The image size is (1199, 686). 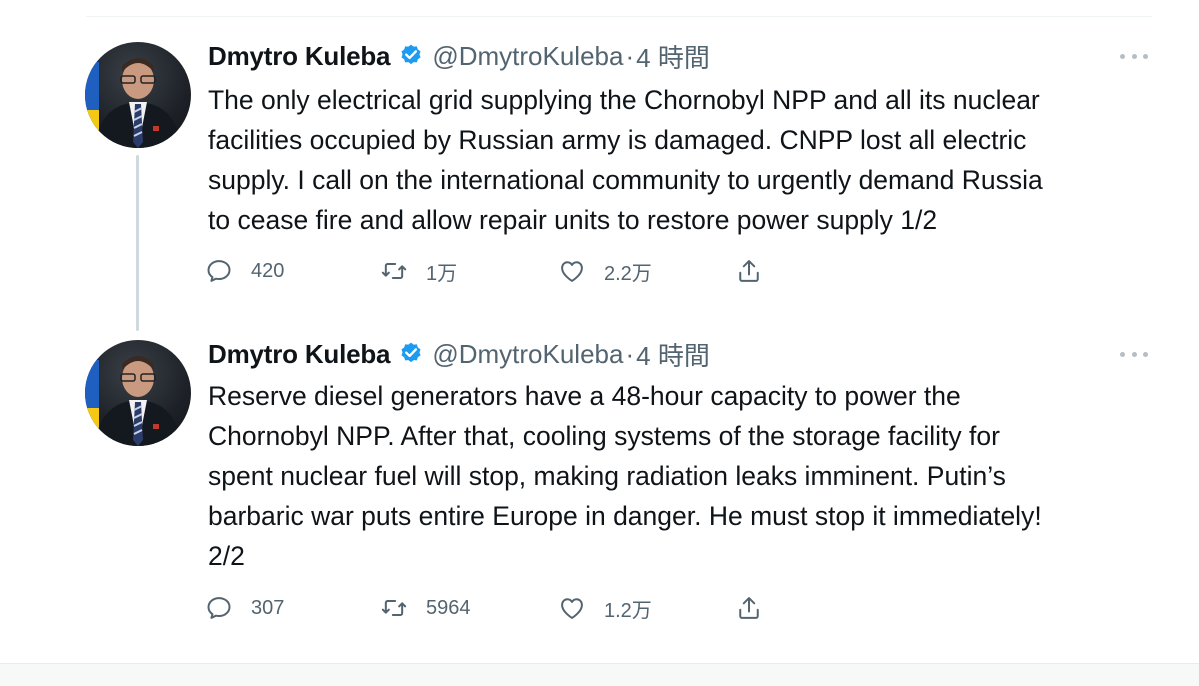 What do you see at coordinates (505, 271) in the screenshot?
I see `tweet-actions: 420 1万 2.2万` at bounding box center [505, 271].